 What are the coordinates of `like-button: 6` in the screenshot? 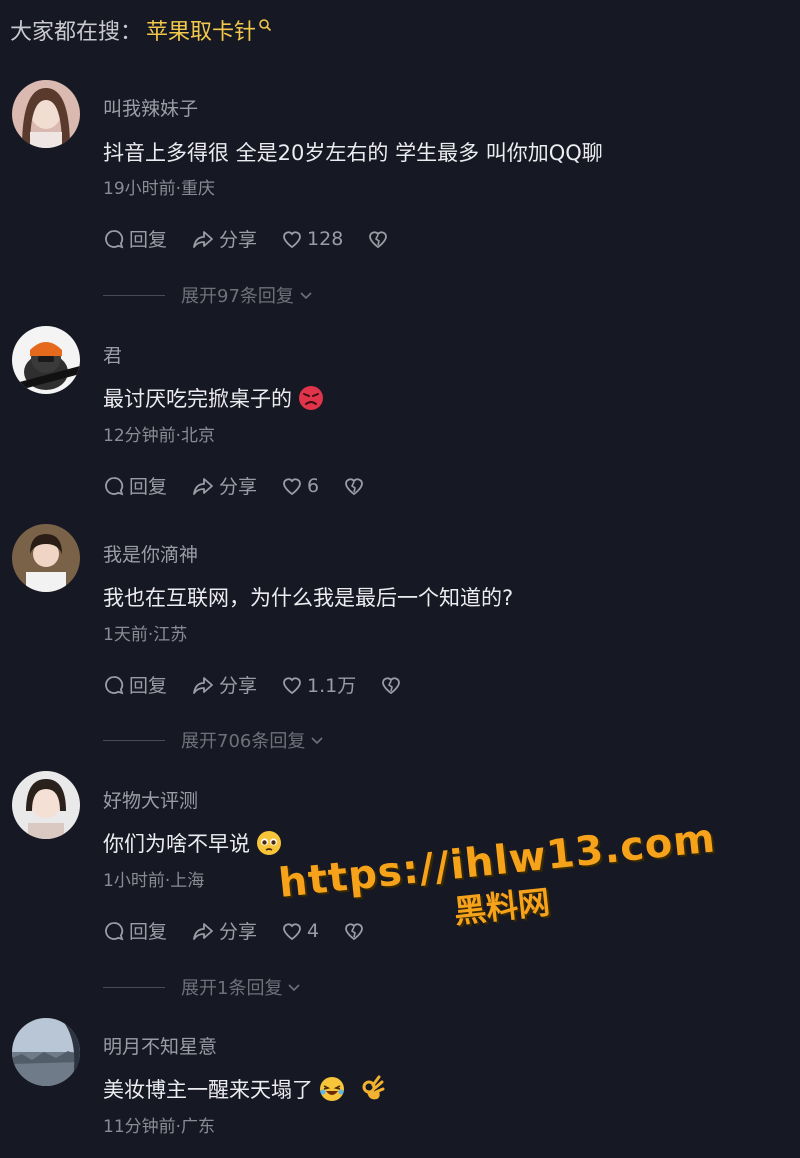 It's located at (300, 486).